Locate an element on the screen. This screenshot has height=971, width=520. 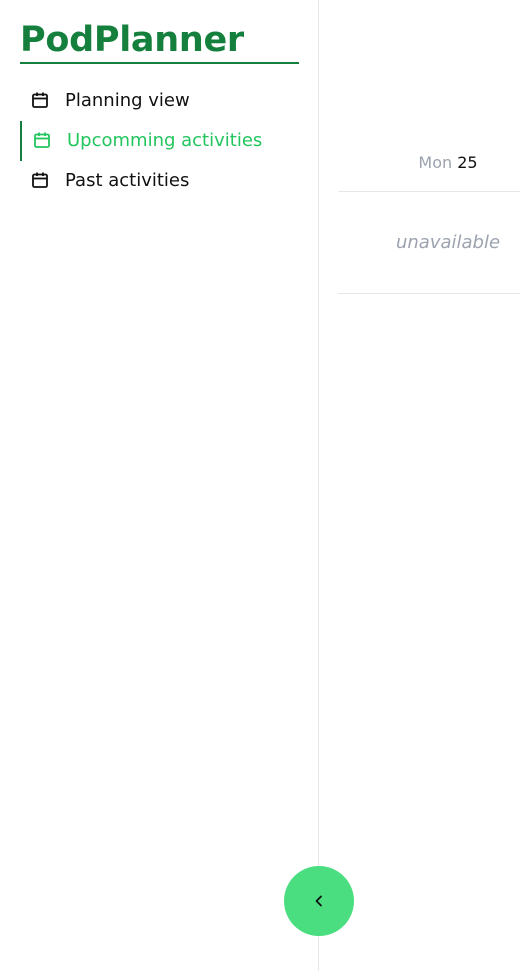
availability-status: unavailable is located at coordinates (448, 242).